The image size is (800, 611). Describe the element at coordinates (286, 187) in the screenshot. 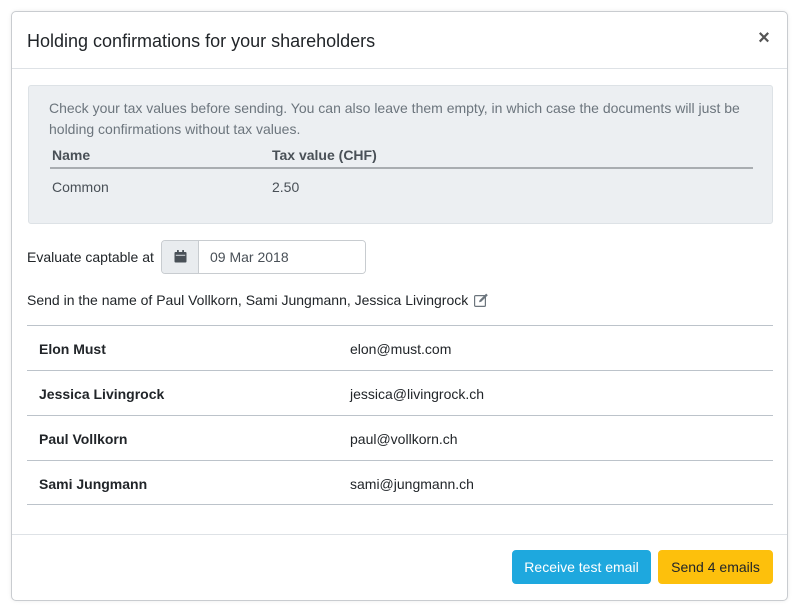

I see `tax-row-value: 2.50` at that location.